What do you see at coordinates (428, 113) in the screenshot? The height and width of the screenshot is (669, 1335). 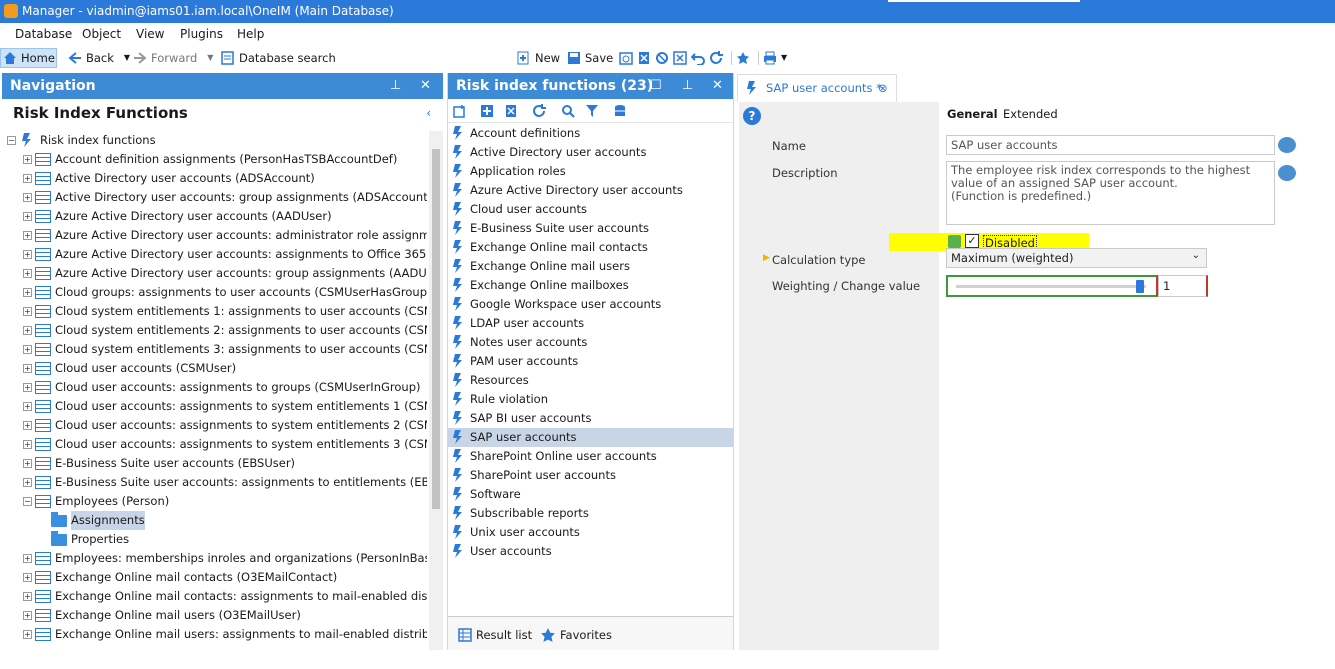 I see `collapse-left-icon: ‹` at bounding box center [428, 113].